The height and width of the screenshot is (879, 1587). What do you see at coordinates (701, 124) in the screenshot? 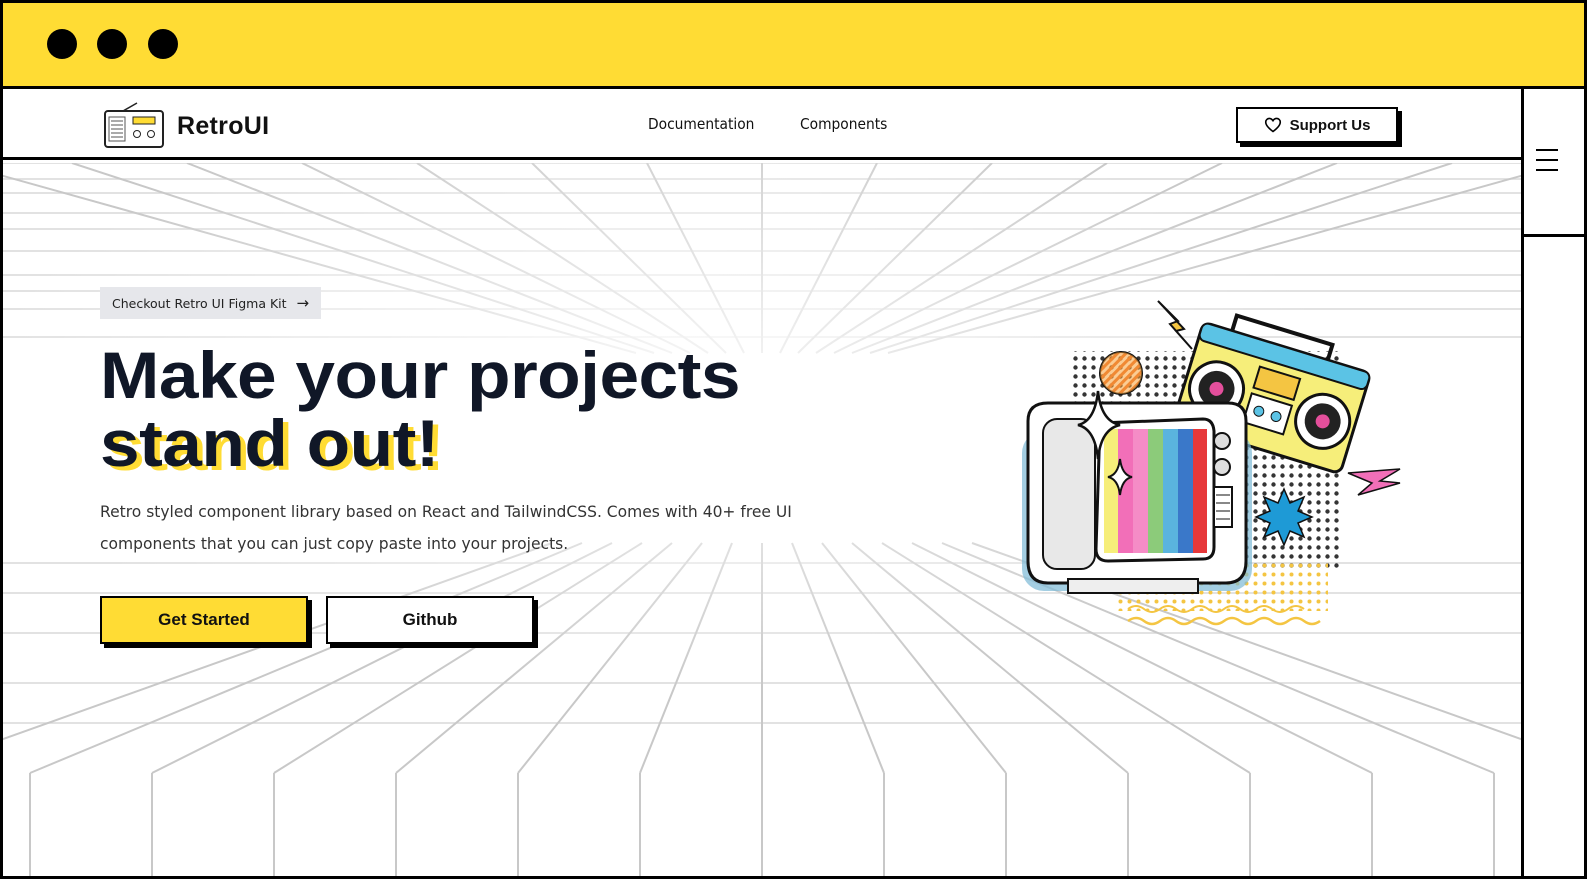
I see `nav-link-documentation: Documentation` at bounding box center [701, 124].